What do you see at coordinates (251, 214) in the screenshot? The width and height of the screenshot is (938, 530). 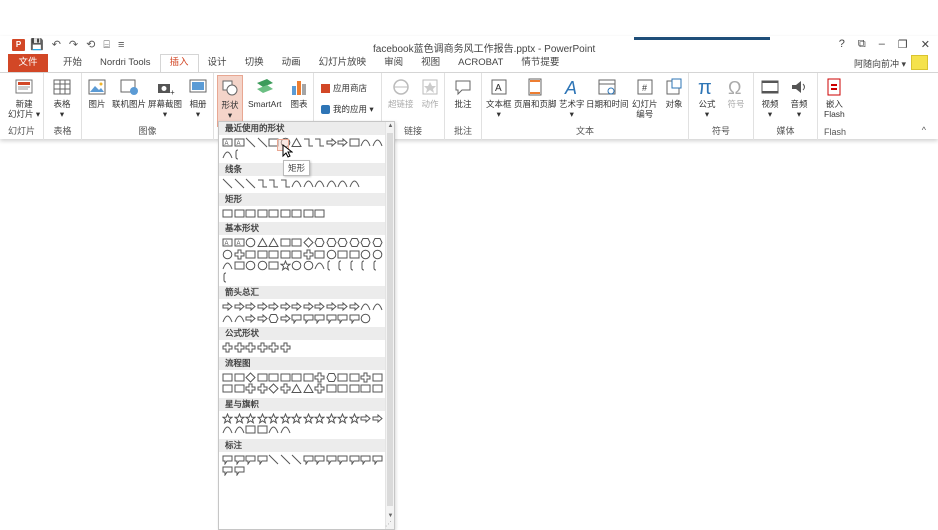 I see `shape-snip1-icon` at bounding box center [251, 214].